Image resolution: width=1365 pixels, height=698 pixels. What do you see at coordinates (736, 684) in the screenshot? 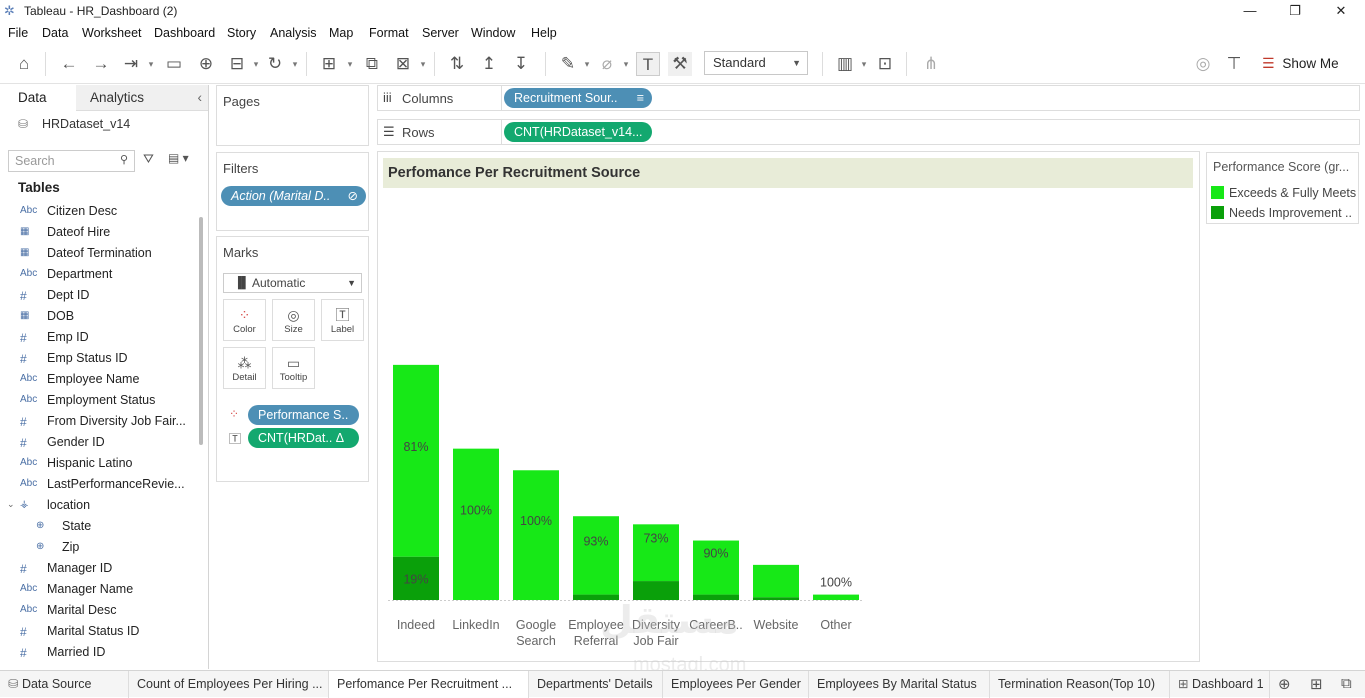
I see `tab-sheet: Employees Per Gender` at bounding box center [736, 684].